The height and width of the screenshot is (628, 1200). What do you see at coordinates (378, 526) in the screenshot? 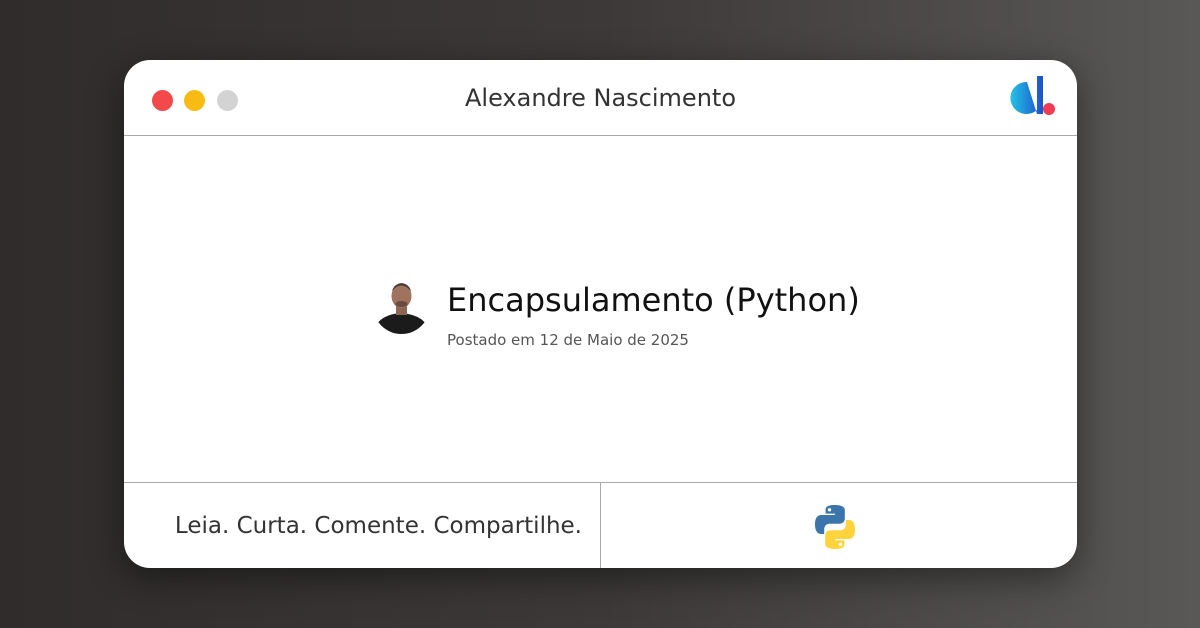
I see `tagline: Leia. Curta. Comente. Compartilhe.` at bounding box center [378, 526].